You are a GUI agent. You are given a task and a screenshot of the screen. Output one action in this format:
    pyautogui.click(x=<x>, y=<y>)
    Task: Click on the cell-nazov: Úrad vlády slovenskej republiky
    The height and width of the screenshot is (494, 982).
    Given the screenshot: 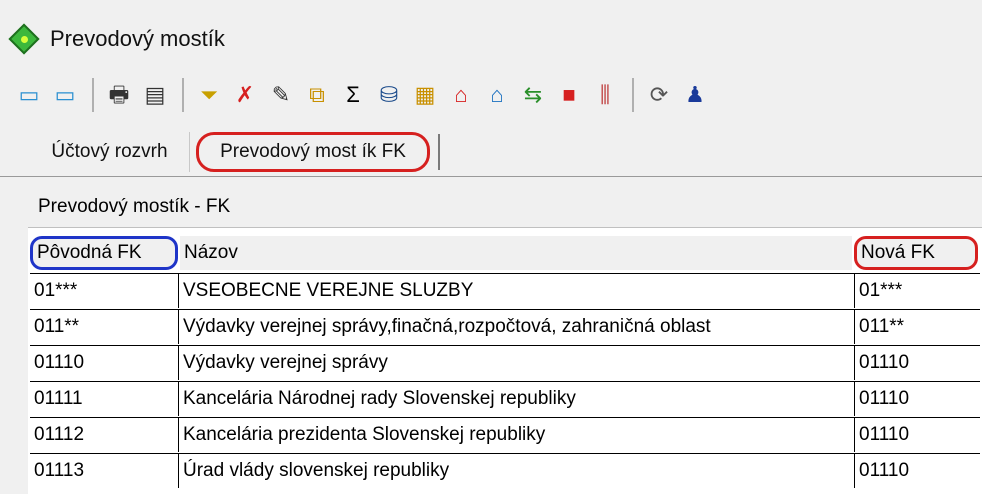 What is the action you would take?
    pyautogui.click(x=516, y=471)
    